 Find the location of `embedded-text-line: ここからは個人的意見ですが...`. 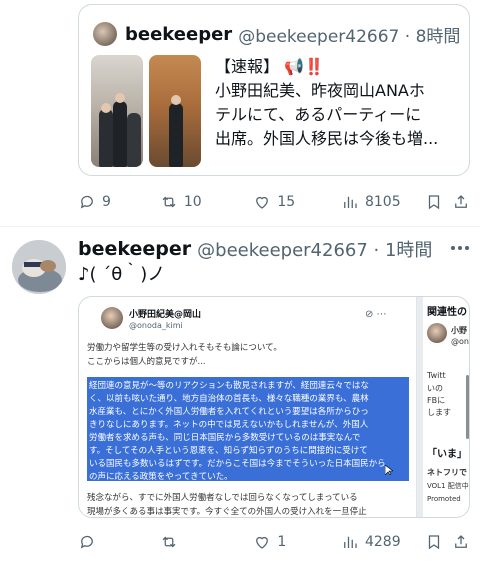

embedded-text-line: ここからは個人的意見ですが... is located at coordinates (146, 362).